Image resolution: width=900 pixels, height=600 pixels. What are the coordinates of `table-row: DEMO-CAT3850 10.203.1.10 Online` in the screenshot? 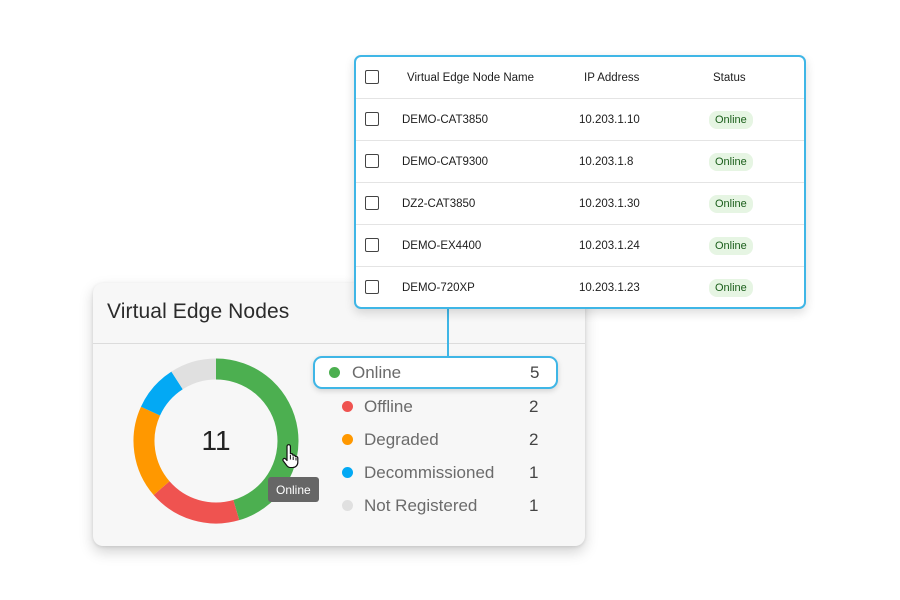 It's located at (580, 120).